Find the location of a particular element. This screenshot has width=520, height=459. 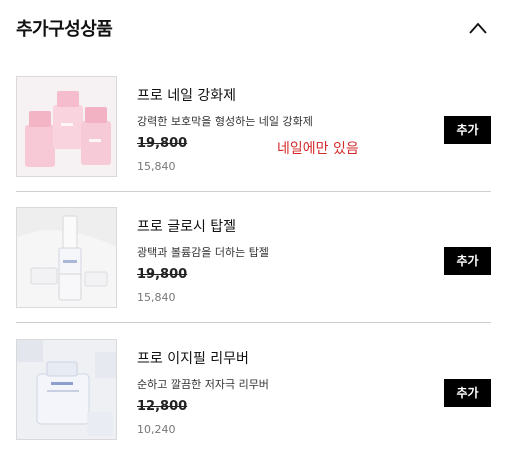

remover-bottle-icon is located at coordinates (66, 389).